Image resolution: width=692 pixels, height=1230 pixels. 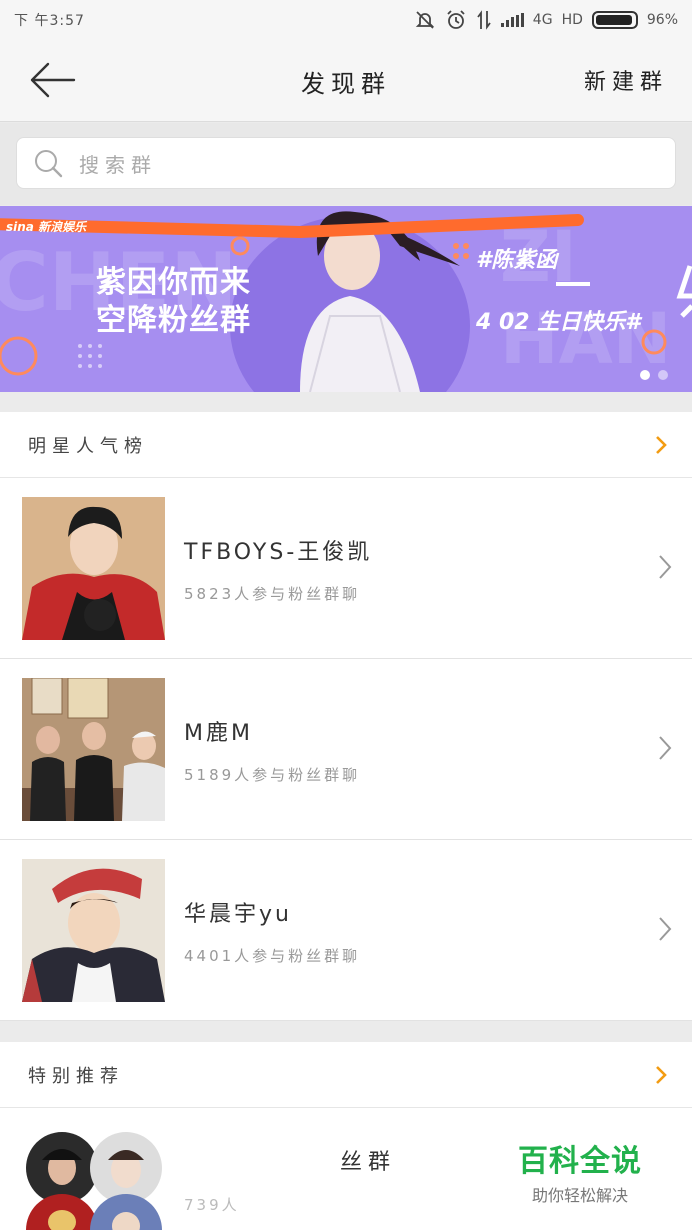 I want to click on group-stats: 4401人参与粉丝群聊, so click(x=272, y=956).